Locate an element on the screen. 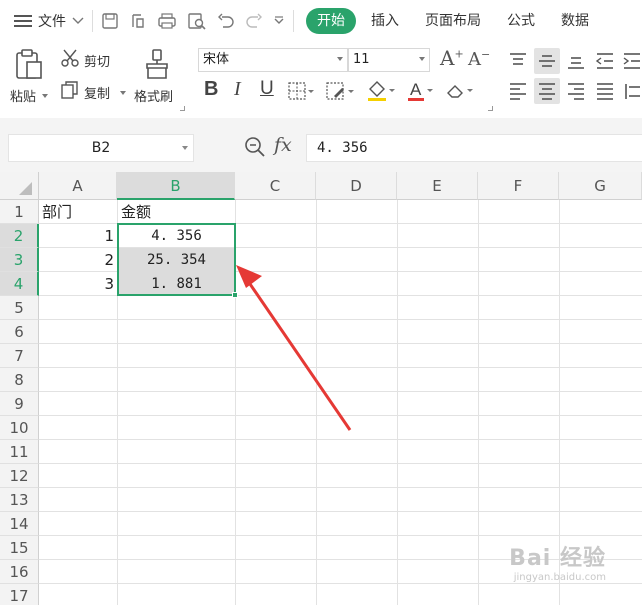  cell-style-icon is located at coordinates (340, 92).